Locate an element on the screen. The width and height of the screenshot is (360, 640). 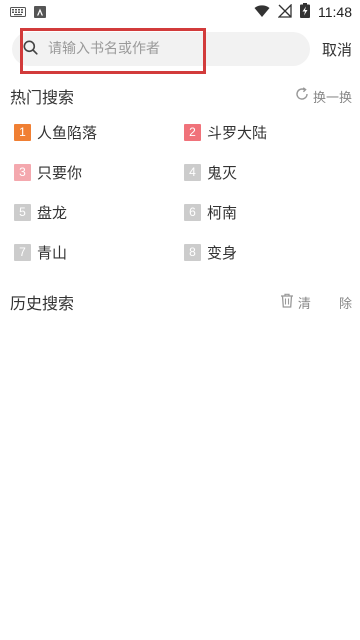
hot-search-item: 7 青山 is located at coordinates (99, 252).